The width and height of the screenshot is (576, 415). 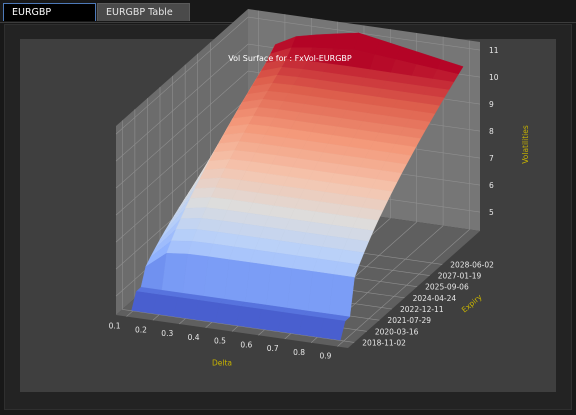 What do you see at coordinates (115, 326) in the screenshot?
I see `x-tick-label: 0.1` at bounding box center [115, 326].